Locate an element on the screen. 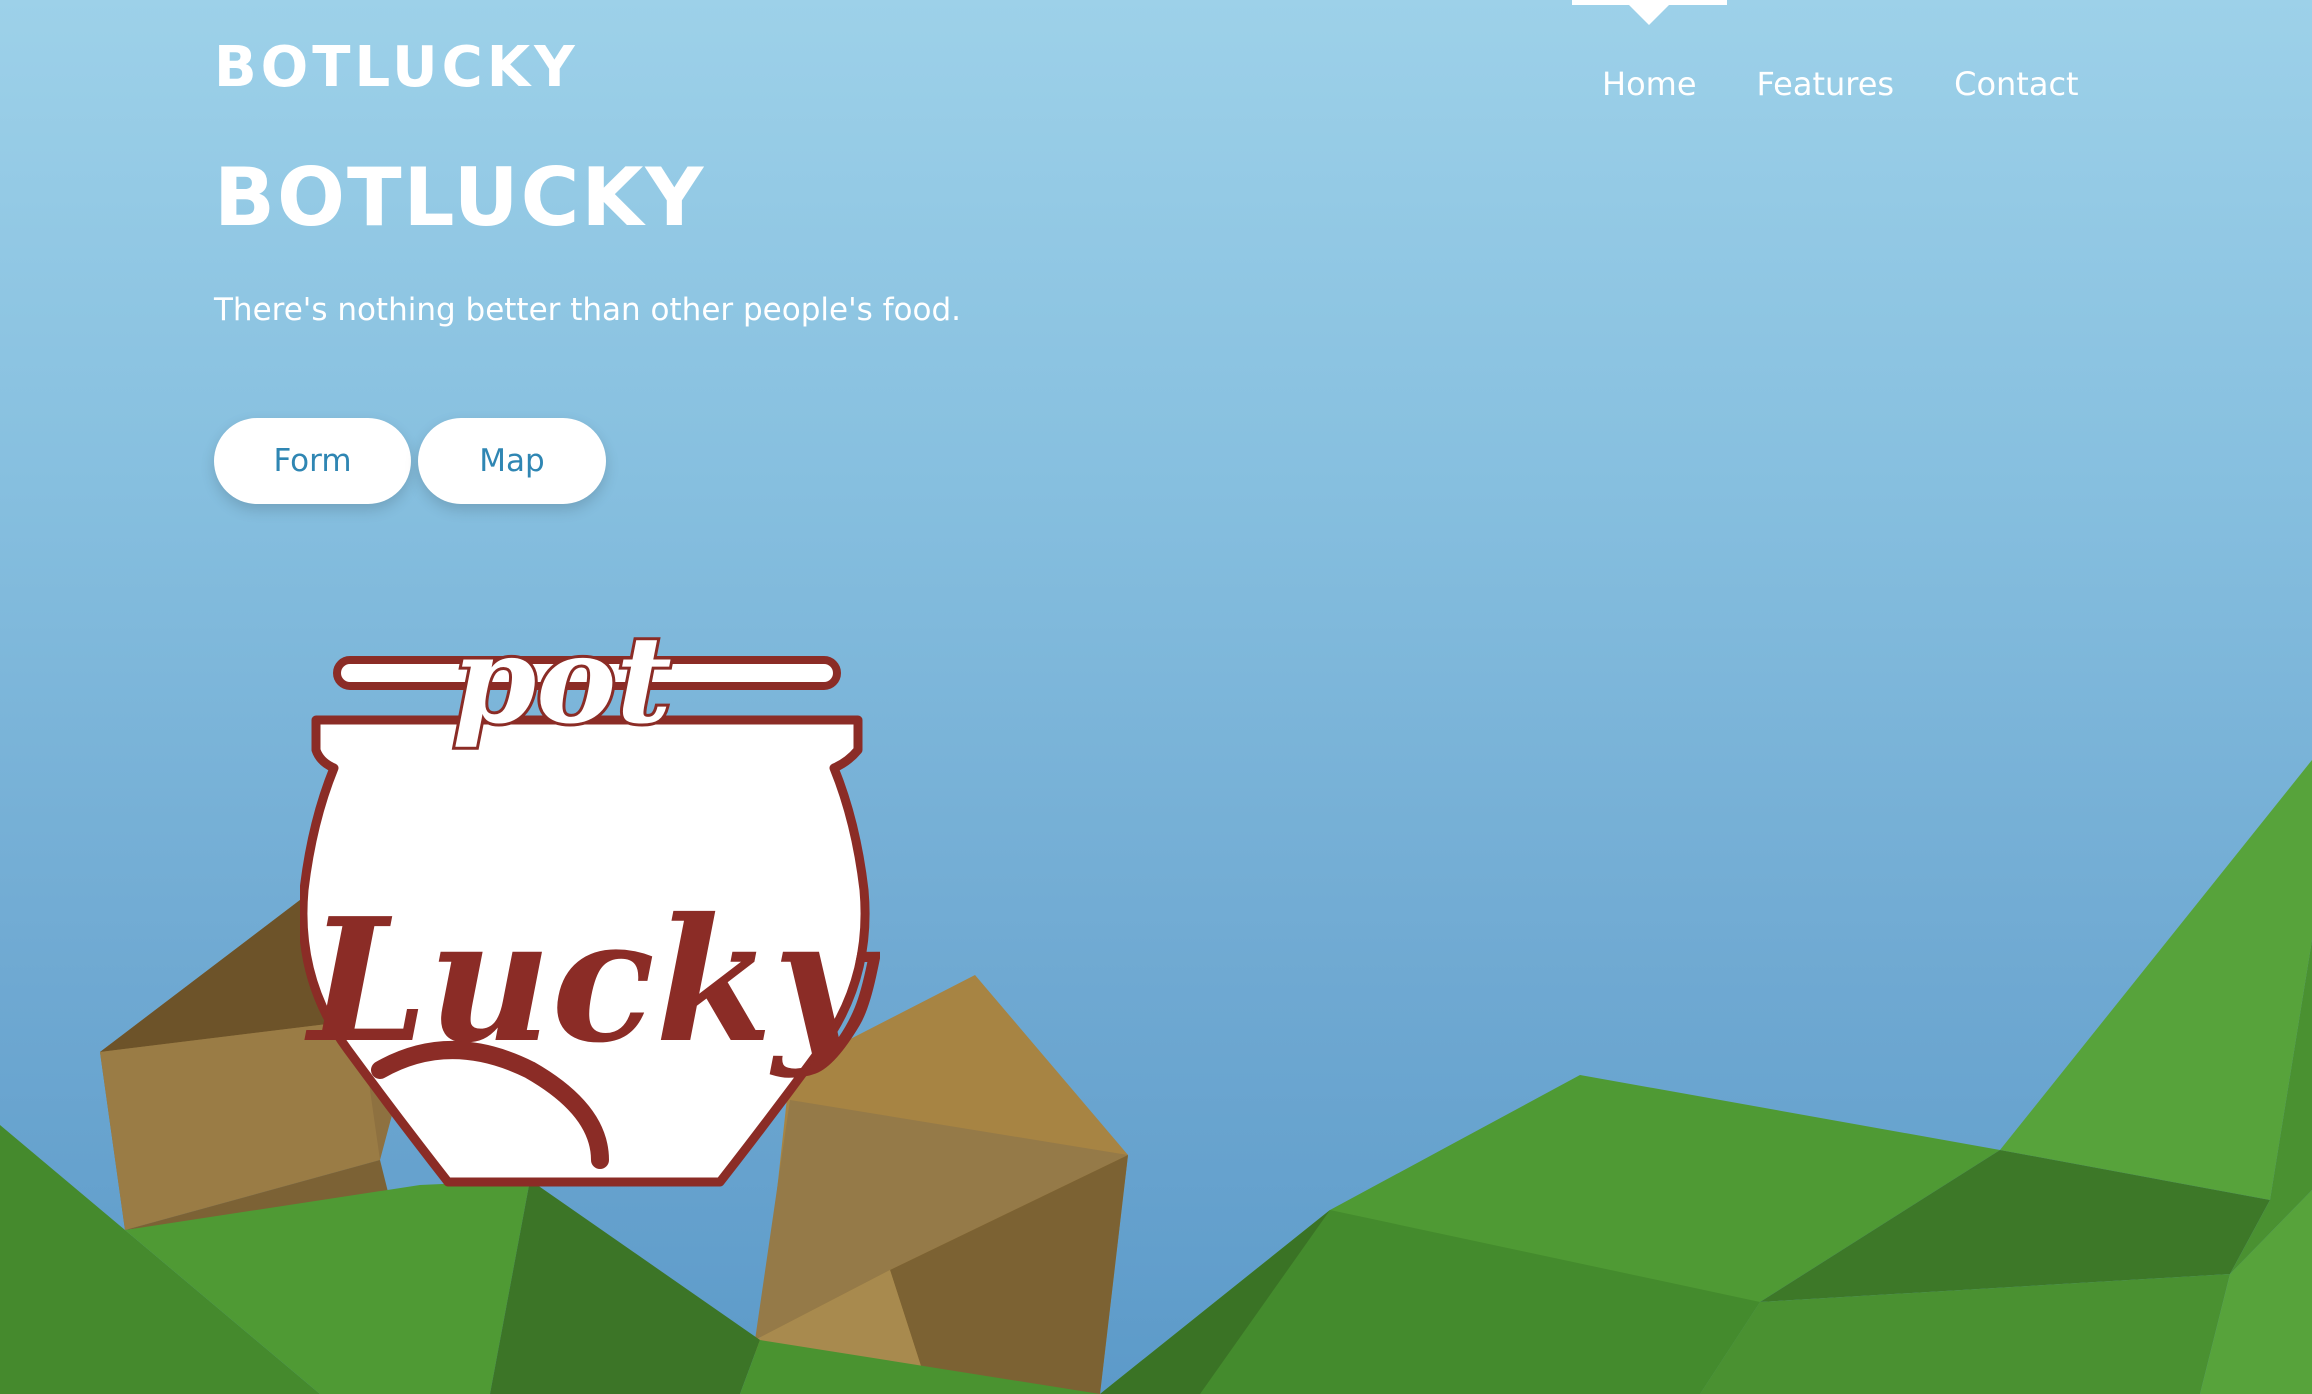  main-nav: Home Features Contact is located at coordinates (1840, 54).